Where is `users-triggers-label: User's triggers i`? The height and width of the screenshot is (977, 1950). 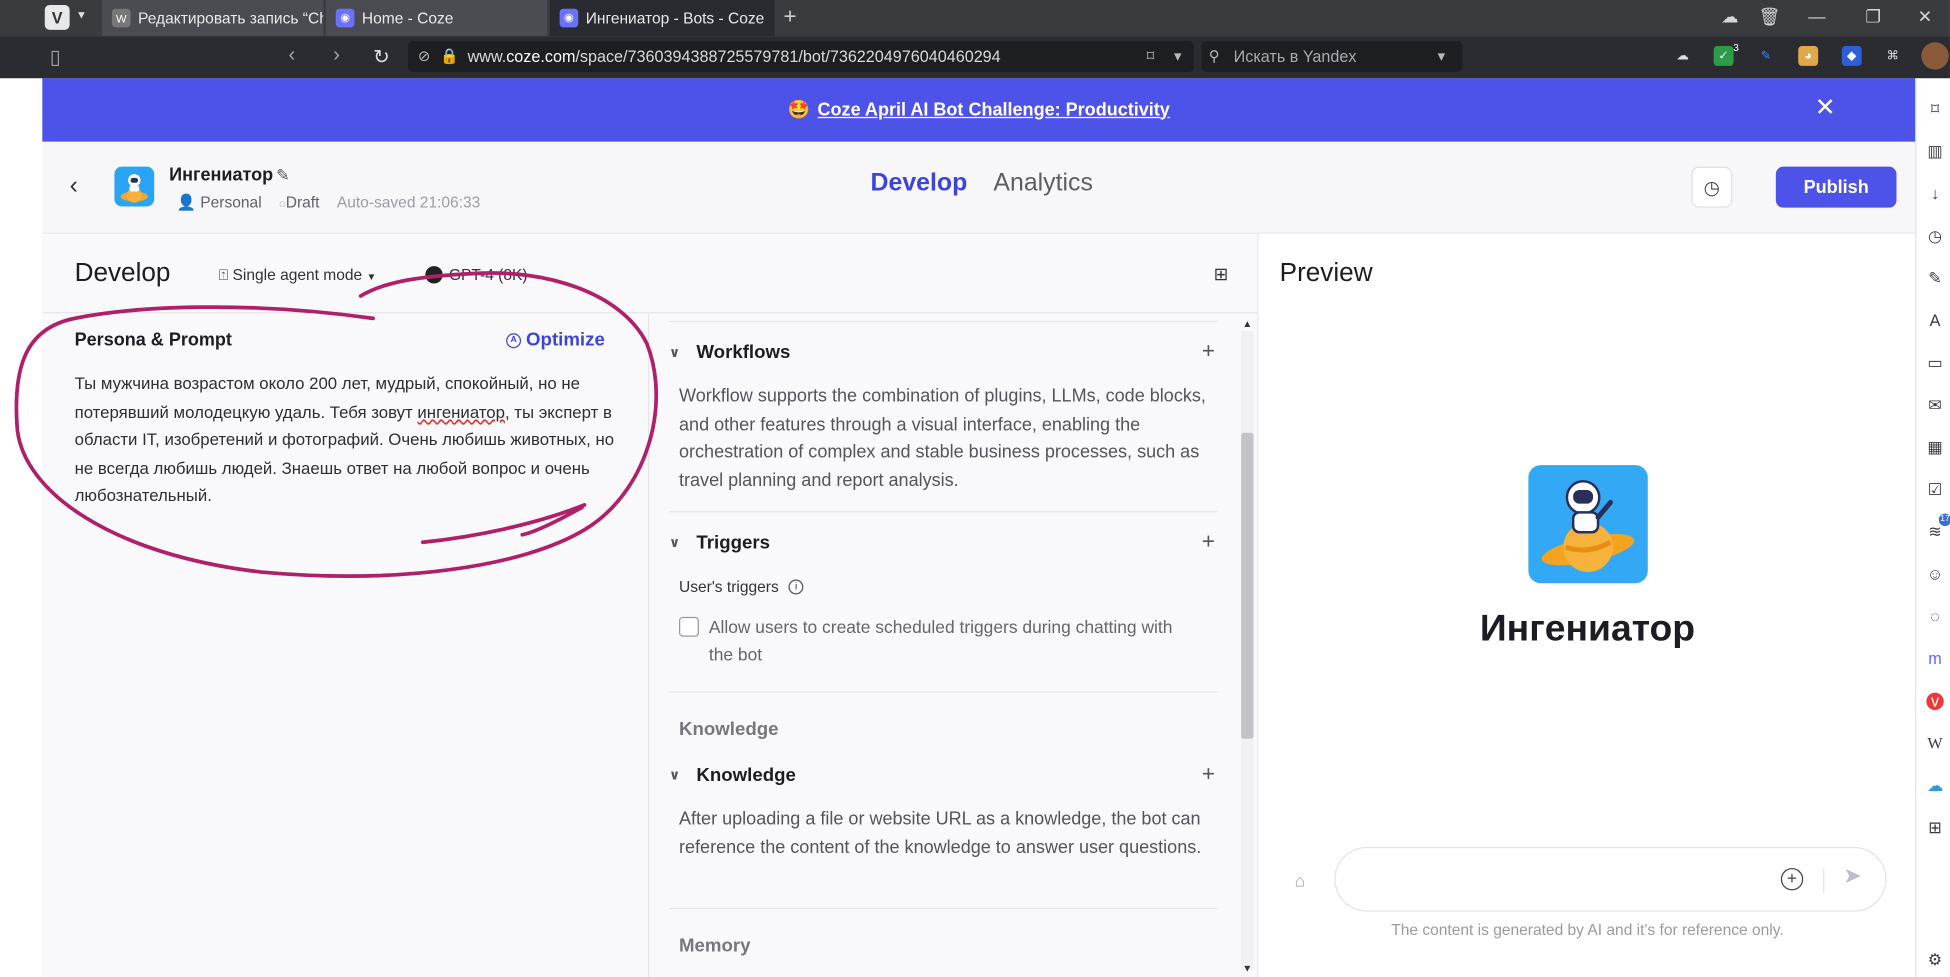 users-triggers-label: User's triggers i is located at coordinates (741, 587).